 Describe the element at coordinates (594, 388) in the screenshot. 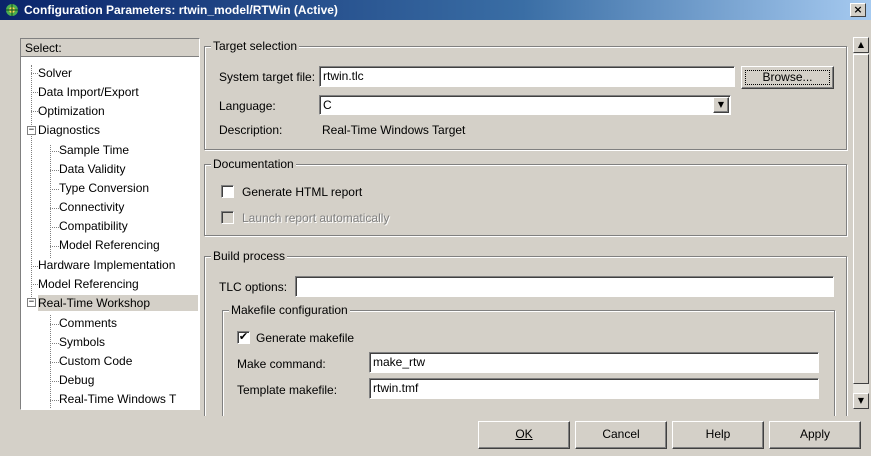

I see `template-makefile-input: rtwin.tmf` at that location.